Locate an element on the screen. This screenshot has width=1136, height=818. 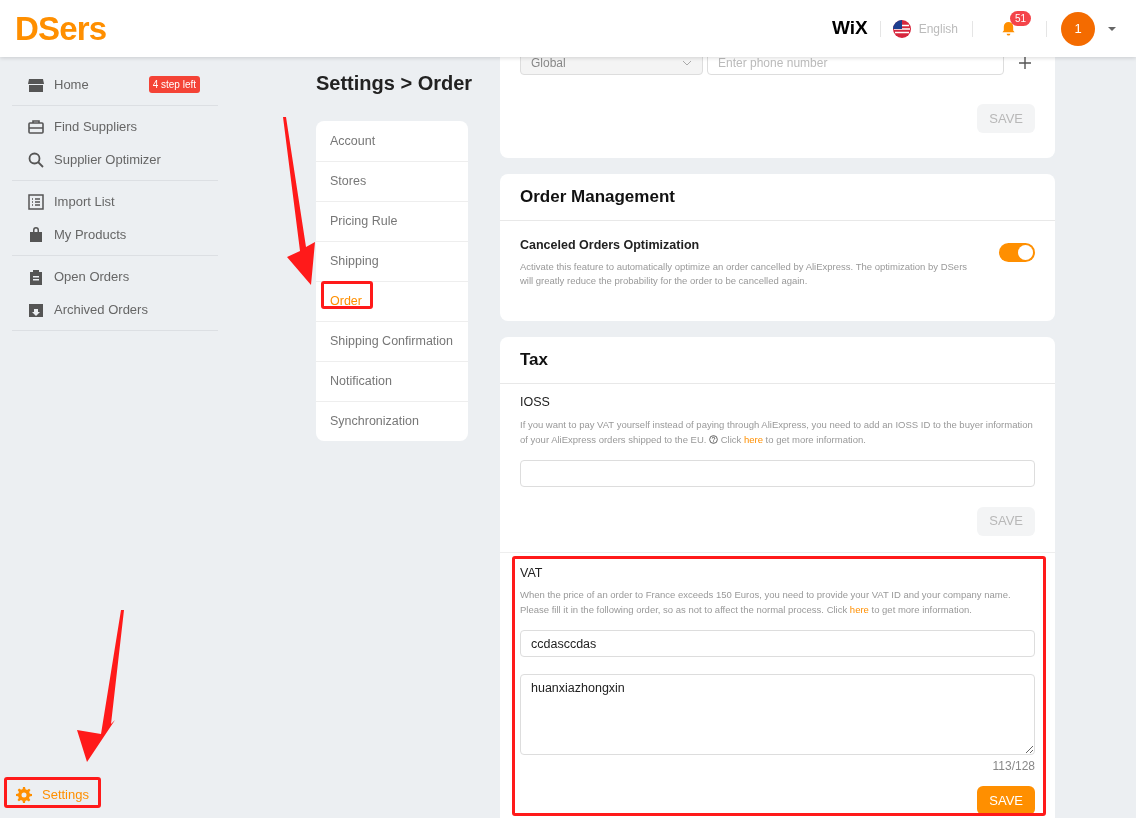
sidebar-item: Import List is located at coordinates (121, 201).